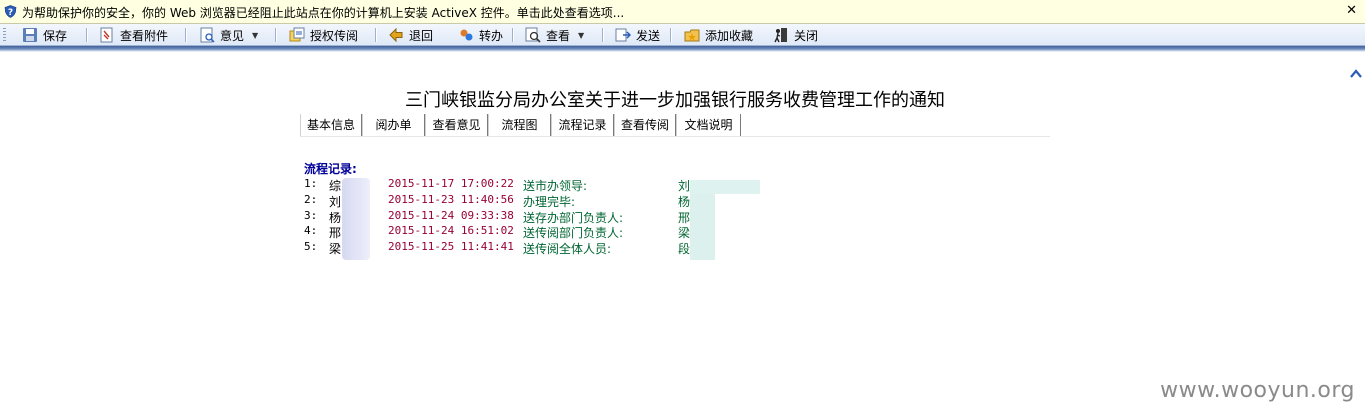 The width and height of the screenshot is (1365, 419). I want to click on view-button: 查看 ▼, so click(554, 35).